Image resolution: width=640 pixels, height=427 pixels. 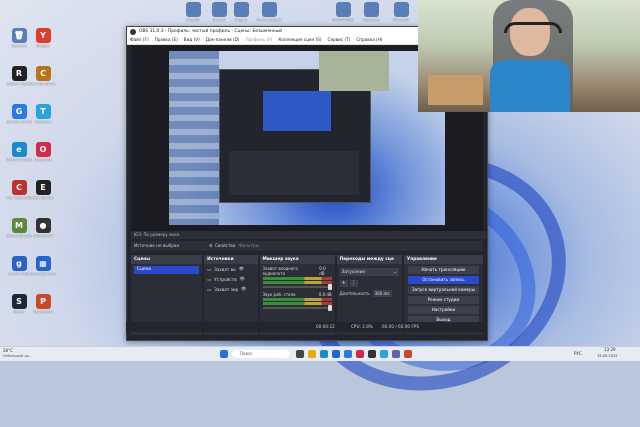 I want to click on desktop-icon: Microsoft, so click(x=401, y=12).